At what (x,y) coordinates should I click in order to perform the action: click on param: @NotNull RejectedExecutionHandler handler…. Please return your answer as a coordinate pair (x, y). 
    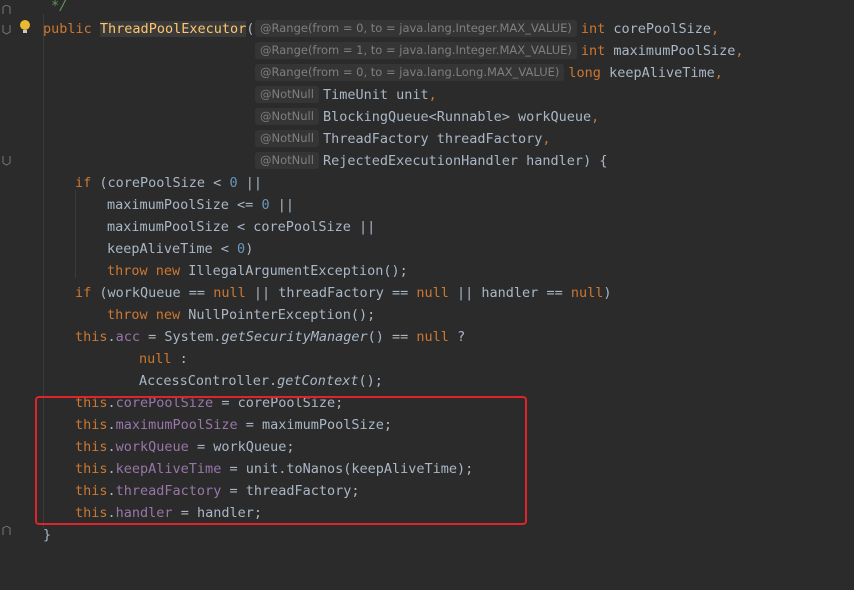
    Looking at the image, I should click on (431, 161).